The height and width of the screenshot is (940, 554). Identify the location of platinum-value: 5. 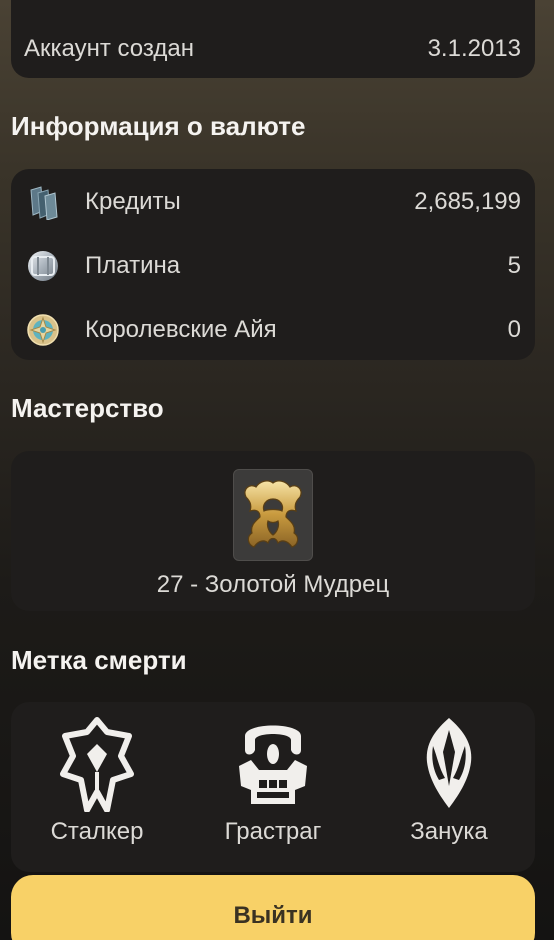
(514, 265).